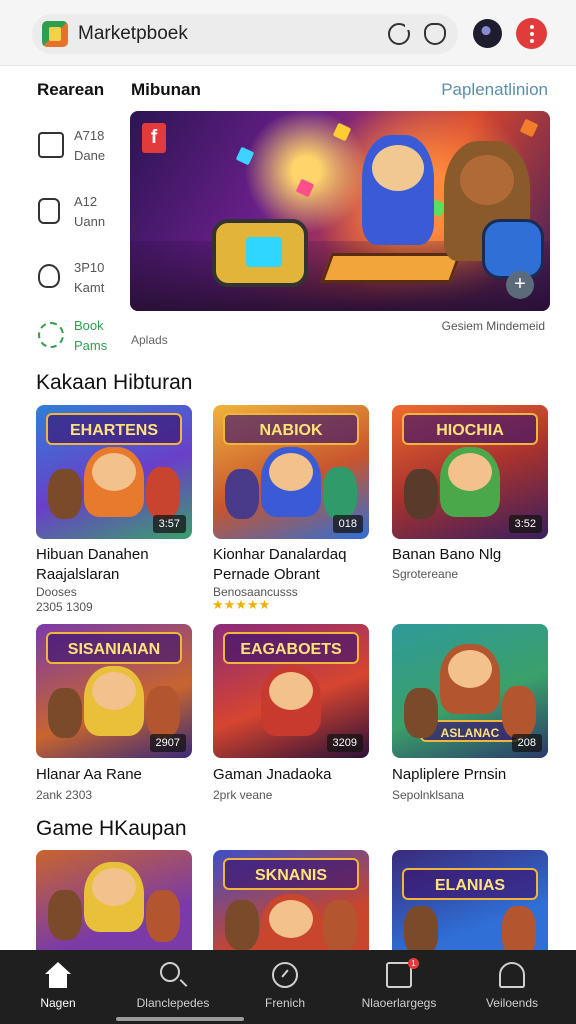 Image resolution: width=576 pixels, height=1024 pixels. Describe the element at coordinates (531, 33) in the screenshot. I see `more-menu-button` at that location.